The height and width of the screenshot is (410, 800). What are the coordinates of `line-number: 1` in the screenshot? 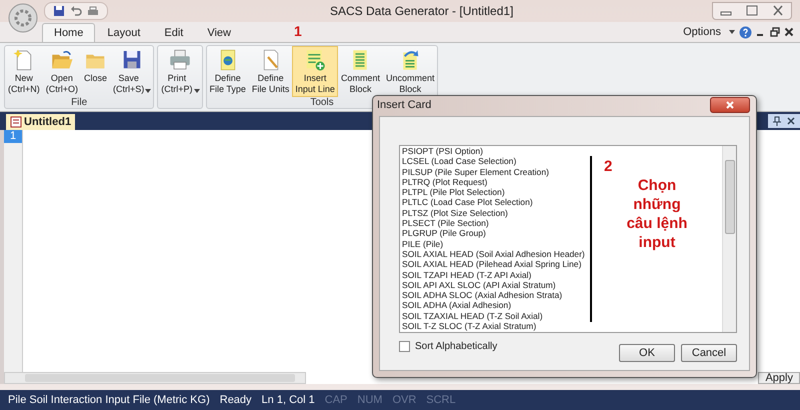 It's located at (13, 136).